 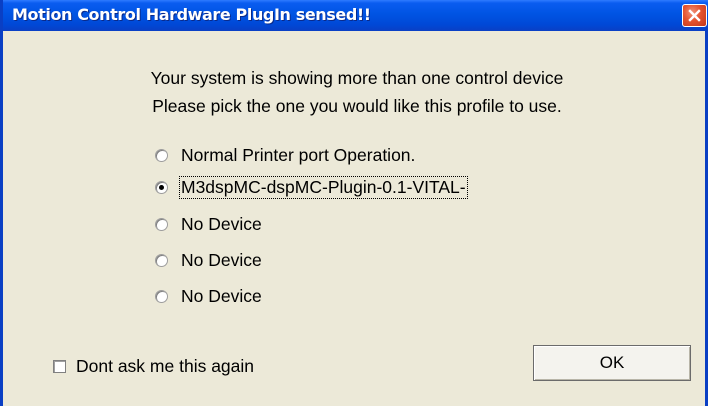 I want to click on option-no-device-1: No Device, so click(x=209, y=224).